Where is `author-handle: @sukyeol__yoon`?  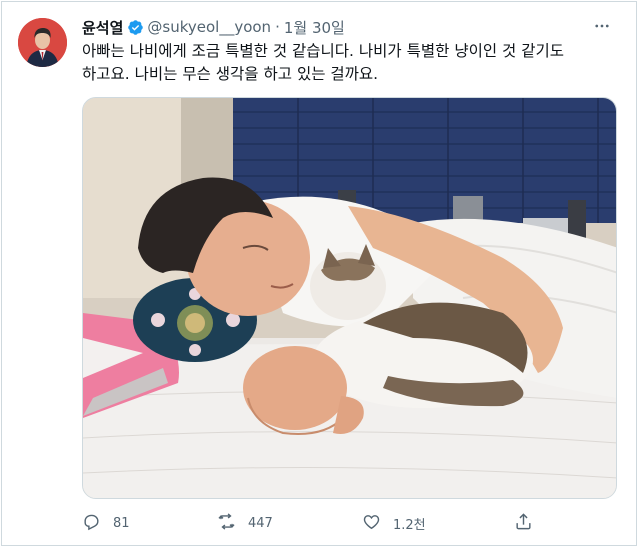 author-handle: @sukyeol__yoon is located at coordinates (209, 27).